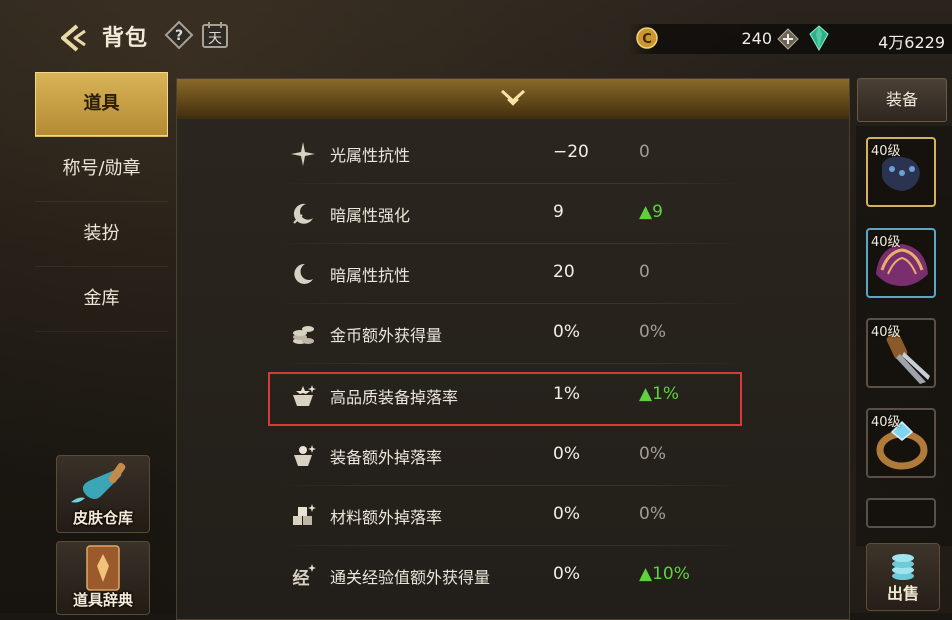 The width and height of the screenshot is (952, 620). I want to click on gem-amount: 4万6229, so click(911, 42).